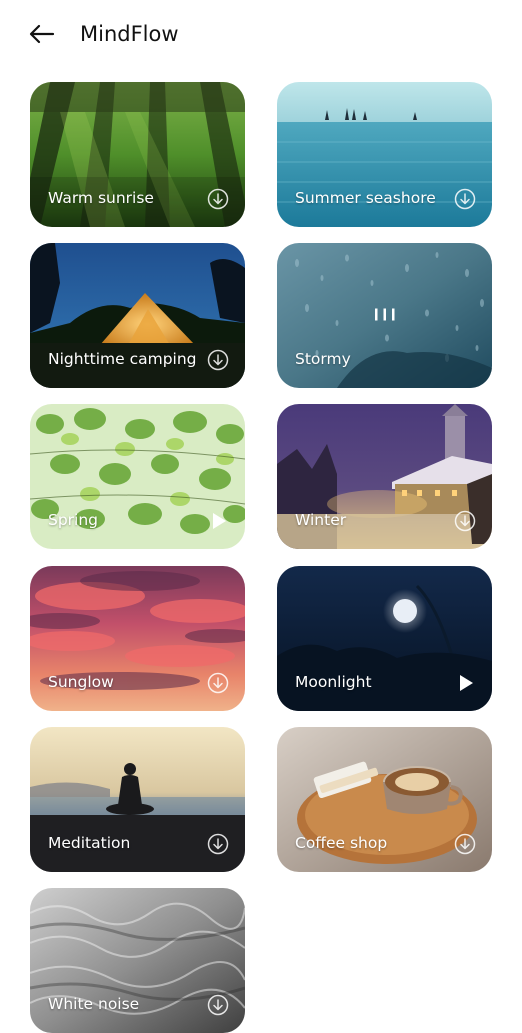 The height and width of the screenshot is (1033, 522). Describe the element at coordinates (384, 476) in the screenshot. I see `card-winter: Winter` at that location.